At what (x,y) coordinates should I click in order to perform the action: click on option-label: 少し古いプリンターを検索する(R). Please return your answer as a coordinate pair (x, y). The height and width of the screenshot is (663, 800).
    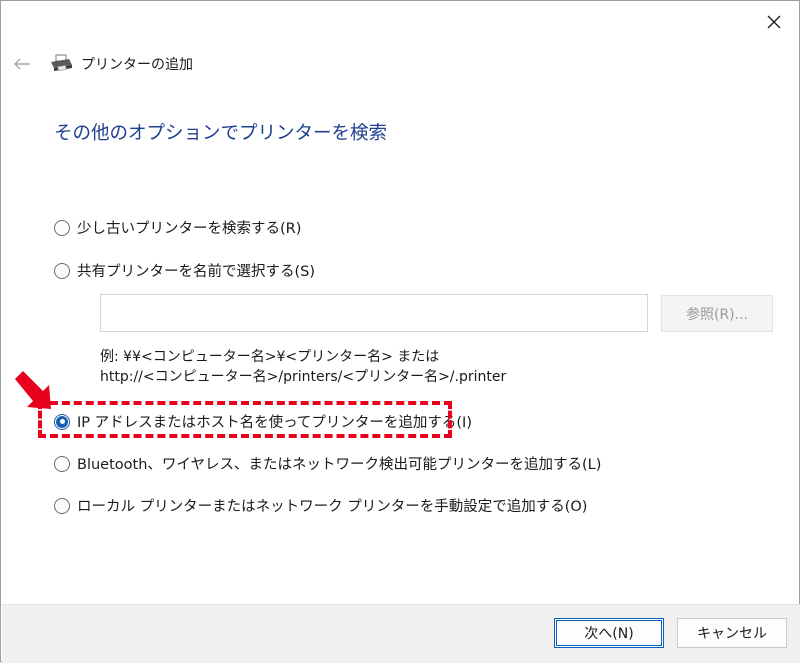
    Looking at the image, I should click on (189, 229).